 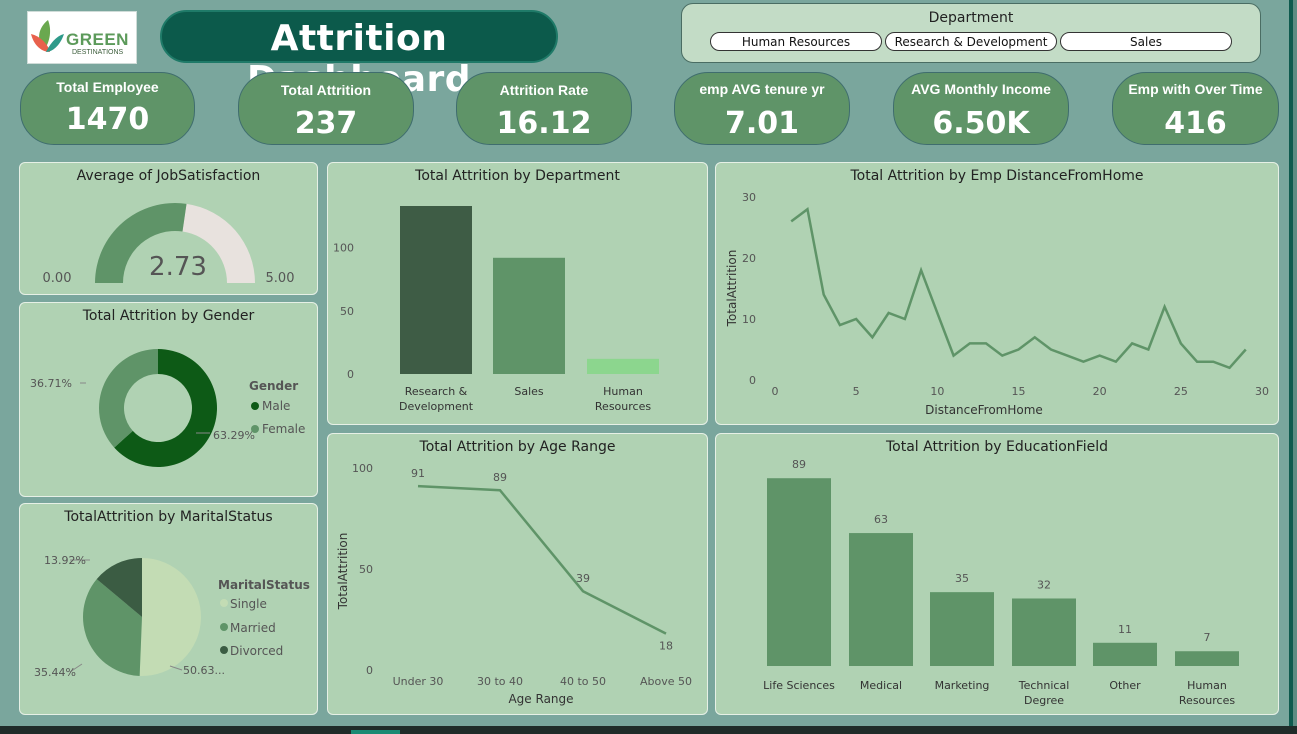 I want to click on x-tick-label: Sales, so click(x=529, y=391).